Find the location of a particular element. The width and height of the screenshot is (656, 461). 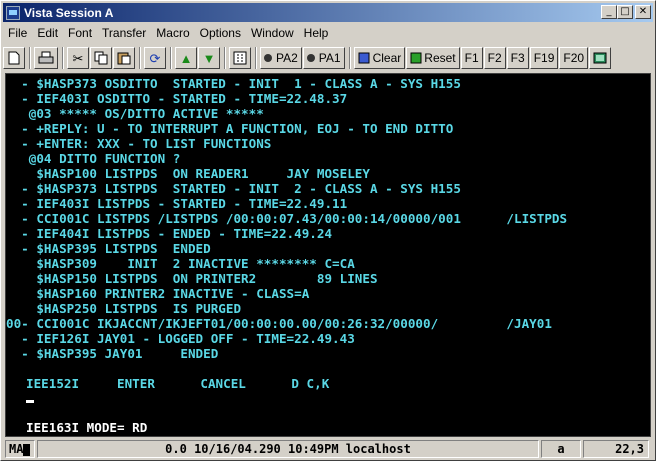

status-block-icon is located at coordinates (27, 449).